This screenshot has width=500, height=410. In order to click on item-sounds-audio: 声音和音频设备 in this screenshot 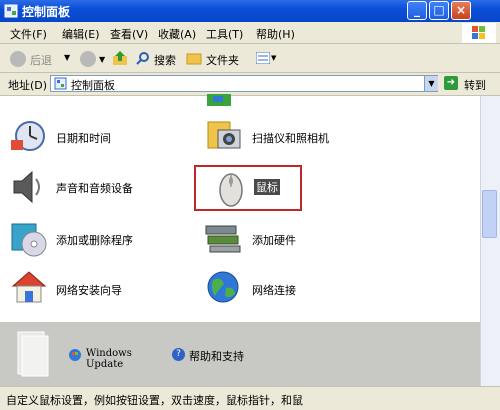, I will do `click(91, 187)`.